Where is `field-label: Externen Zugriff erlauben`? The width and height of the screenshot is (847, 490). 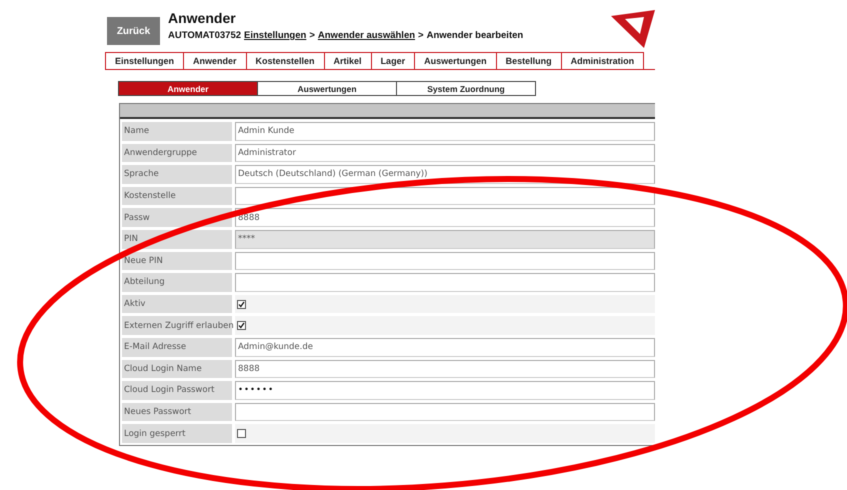 field-label: Externen Zugriff erlauben is located at coordinates (177, 325).